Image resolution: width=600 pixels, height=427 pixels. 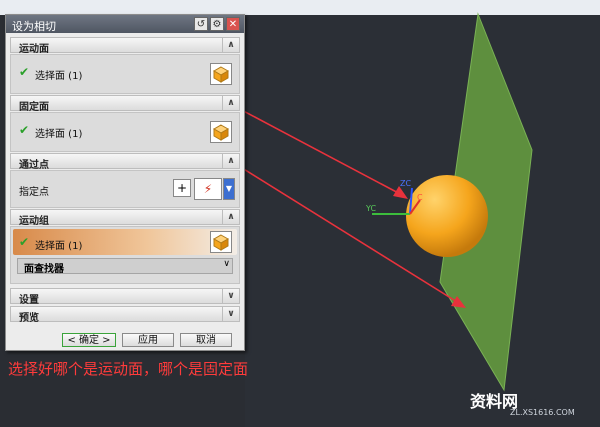 What do you see at coordinates (229, 189) in the screenshot?
I see `chevron-down-icon: ▼` at bounding box center [229, 189].